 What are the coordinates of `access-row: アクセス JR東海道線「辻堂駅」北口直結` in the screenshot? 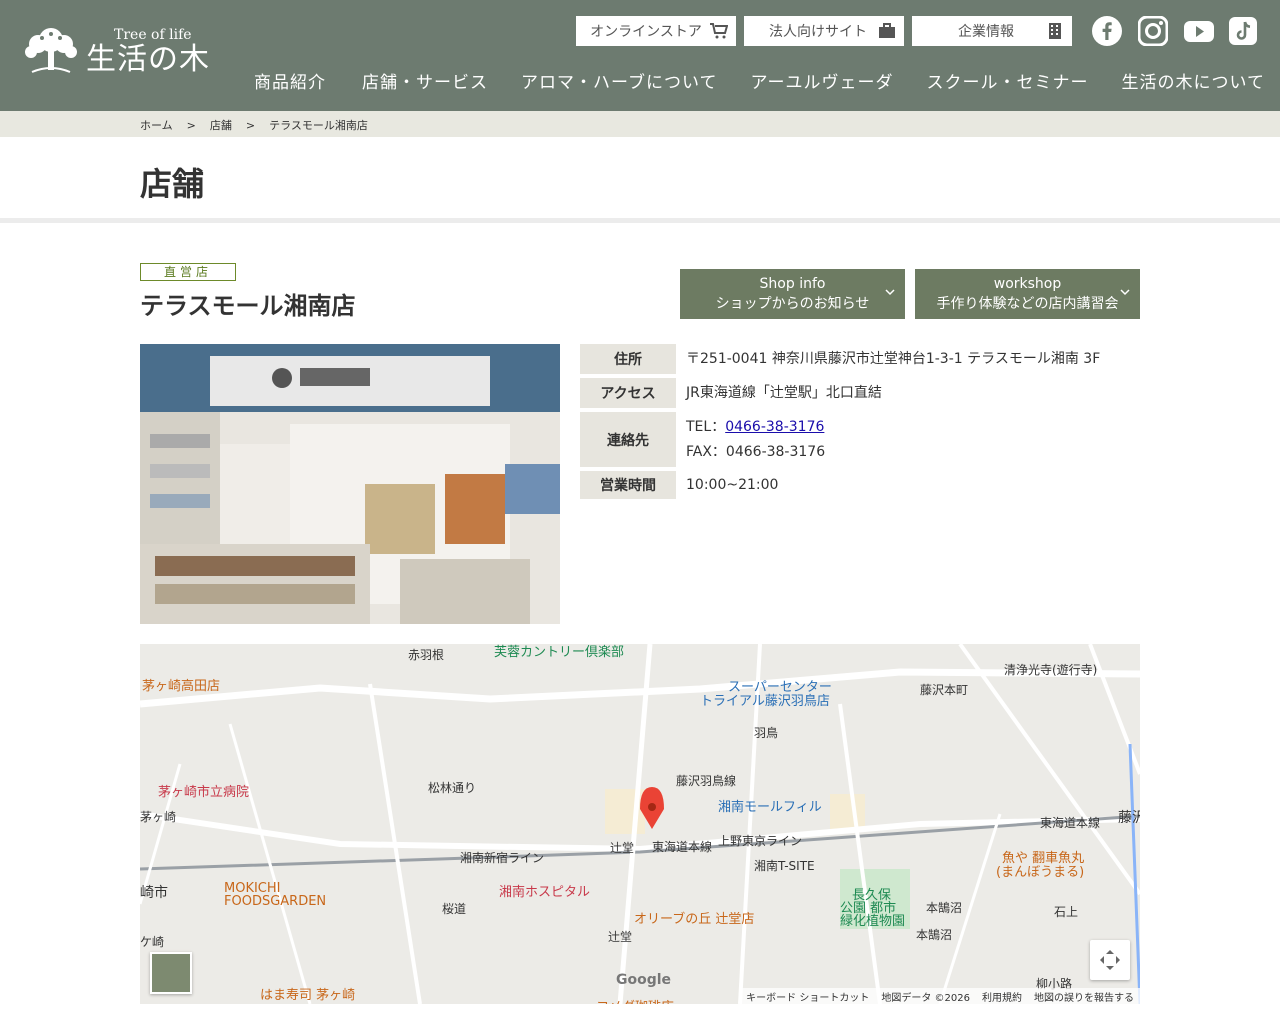 It's located at (860, 393).